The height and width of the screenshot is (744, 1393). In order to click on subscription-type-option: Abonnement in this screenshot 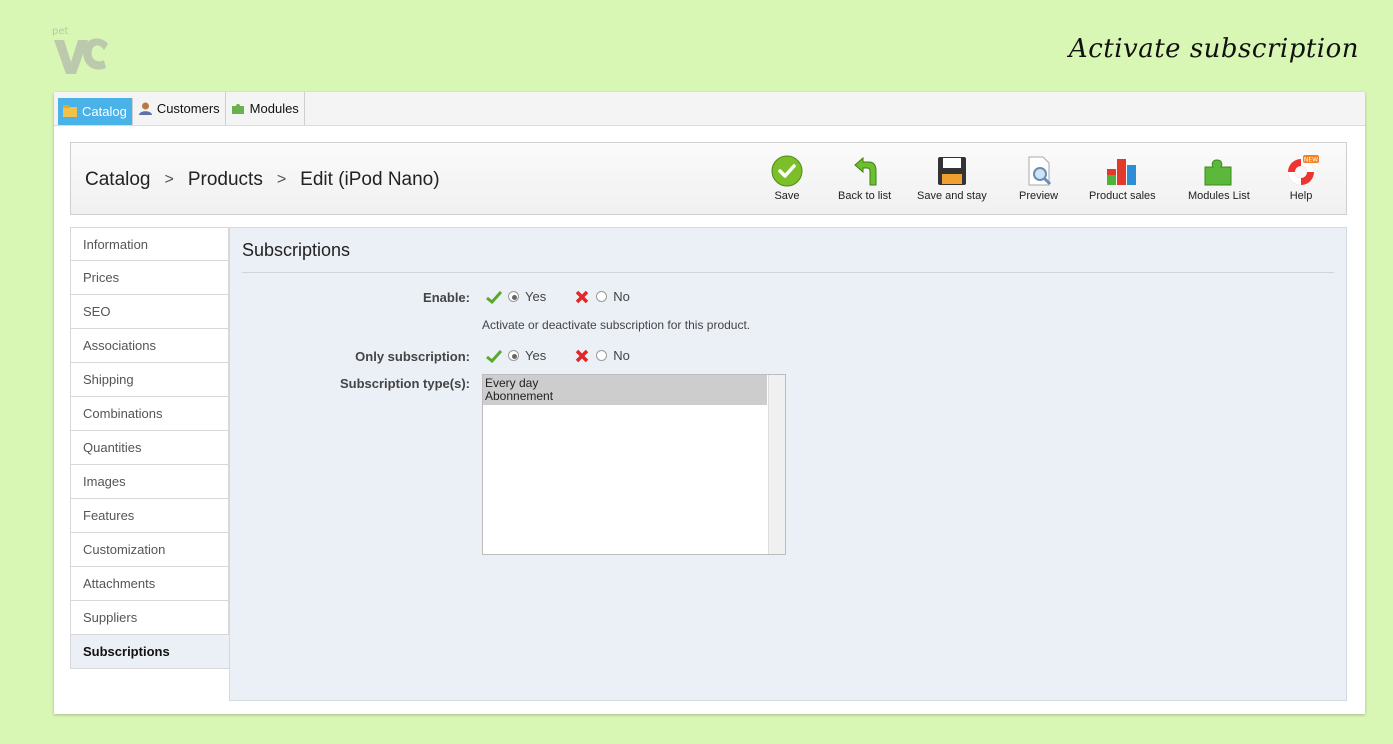, I will do `click(625, 397)`.